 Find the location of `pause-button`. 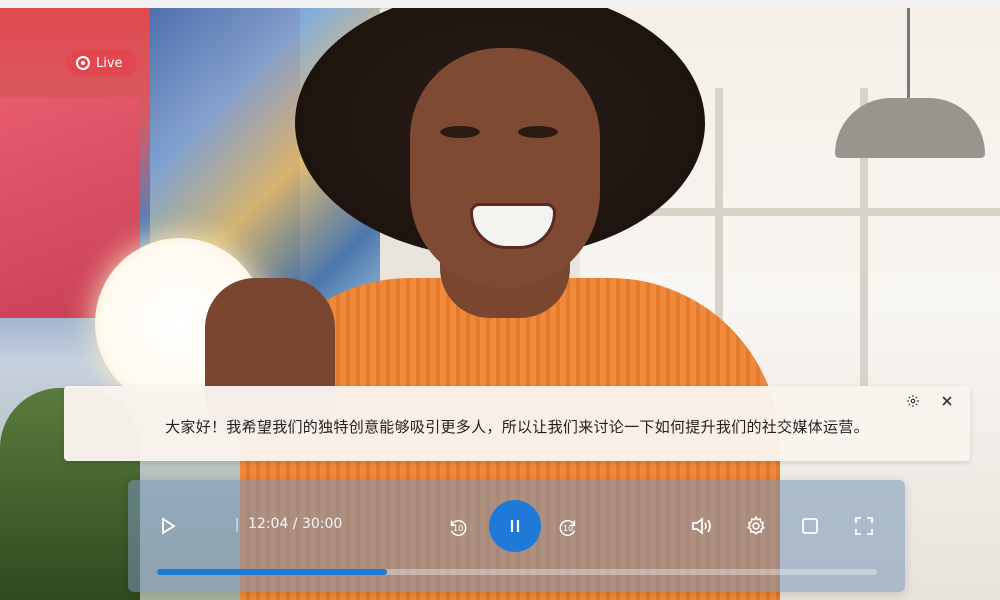

pause-button is located at coordinates (515, 526).